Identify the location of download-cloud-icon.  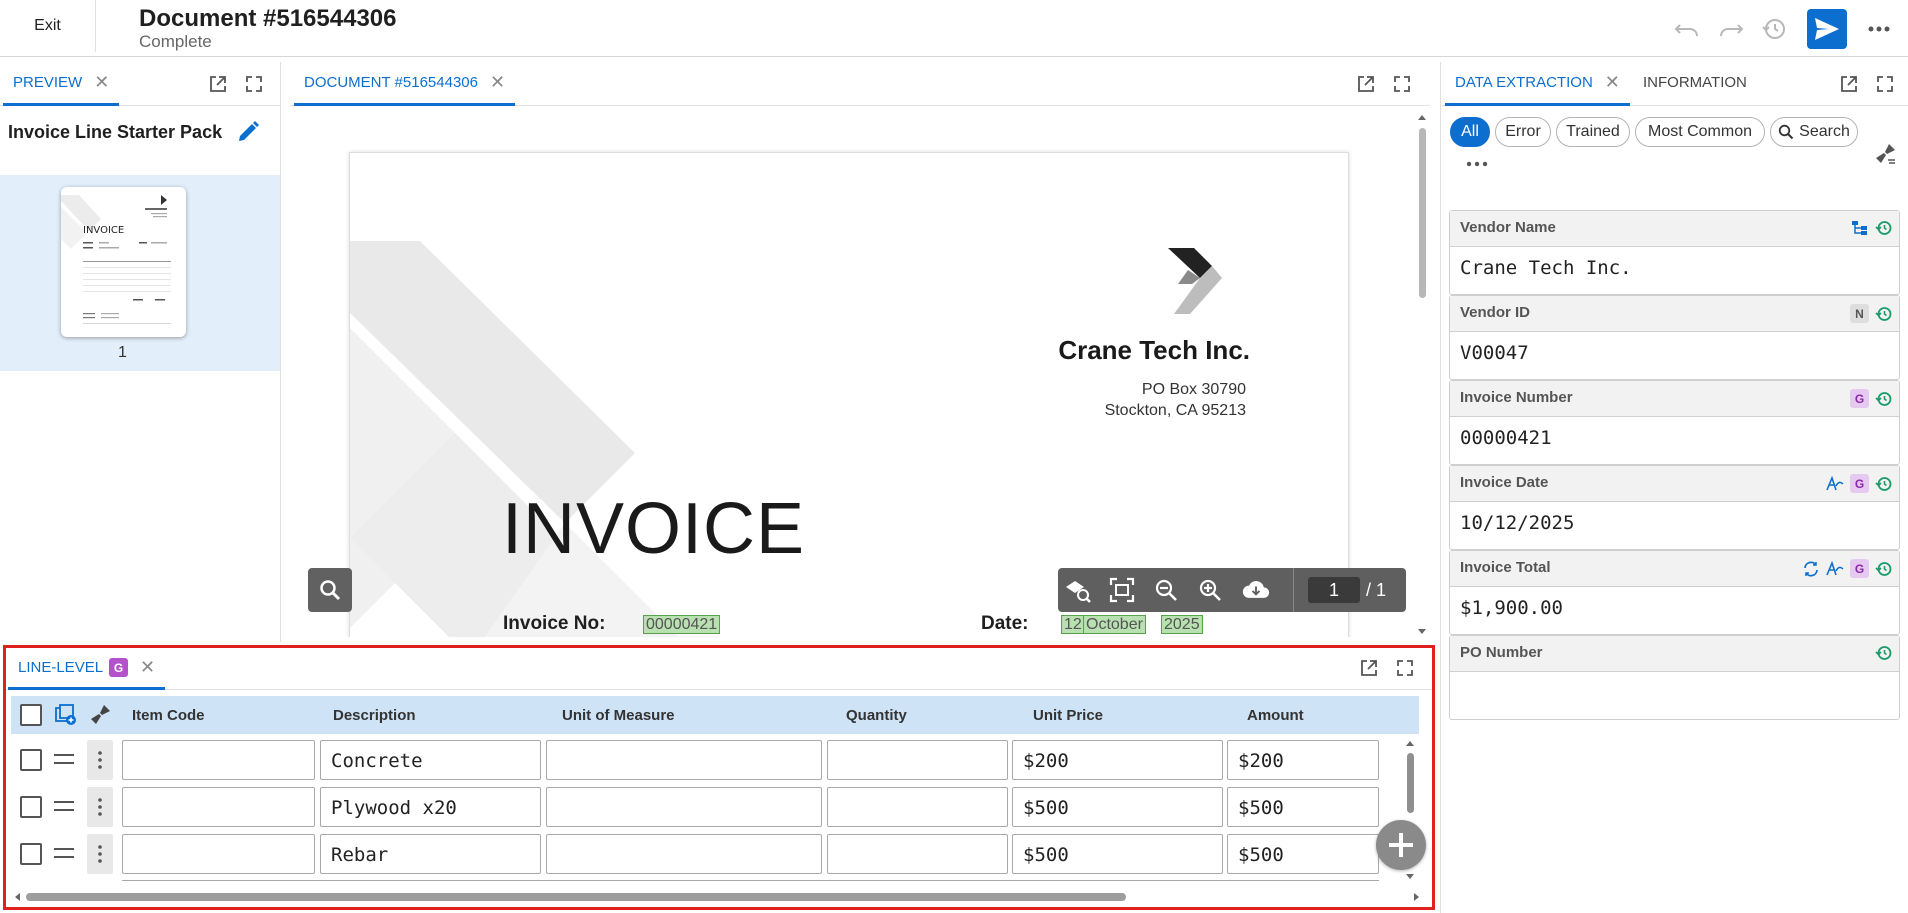
(1256, 590).